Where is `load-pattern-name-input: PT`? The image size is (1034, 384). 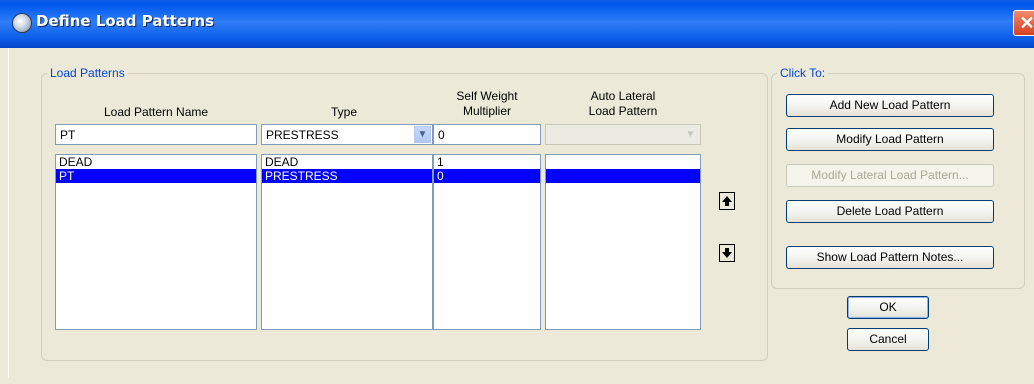
load-pattern-name-input: PT is located at coordinates (156, 134).